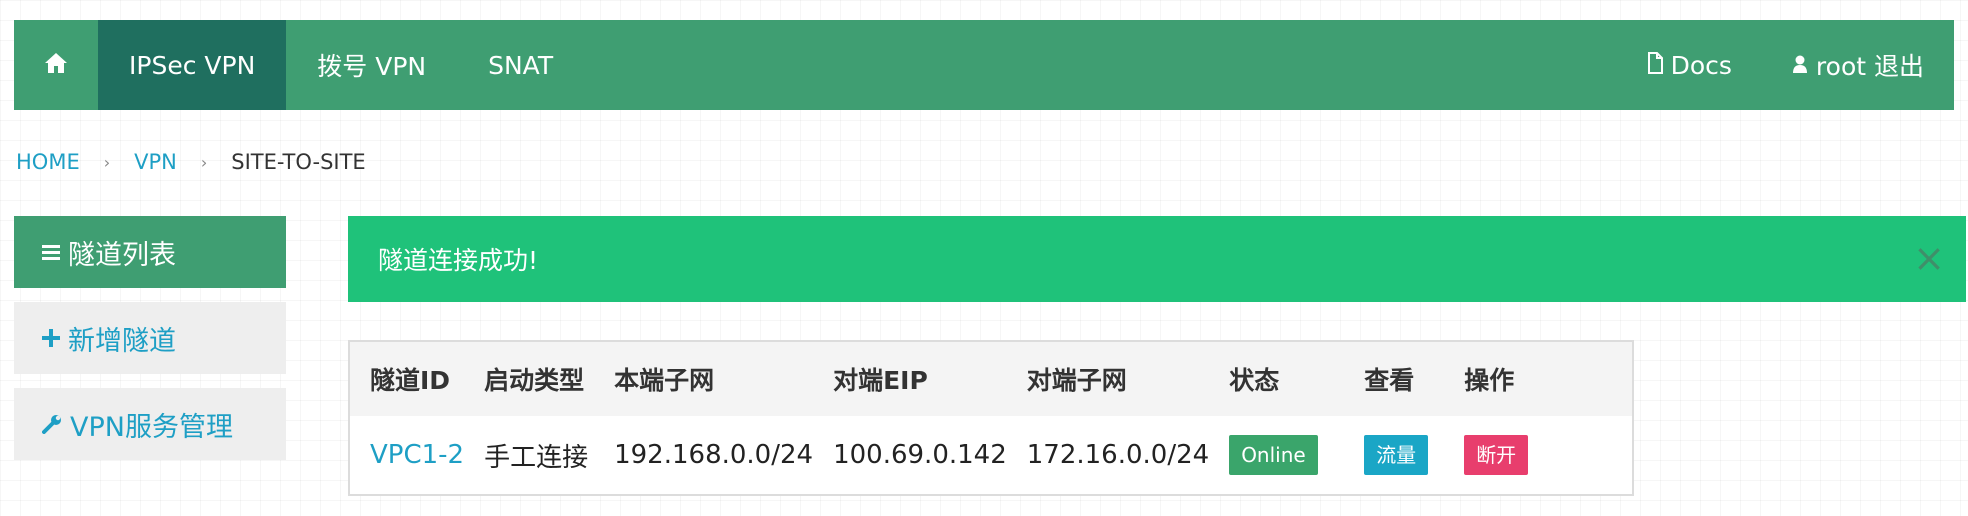  What do you see at coordinates (536, 457) in the screenshot?
I see `start-type-cell: 手工连接` at bounding box center [536, 457].